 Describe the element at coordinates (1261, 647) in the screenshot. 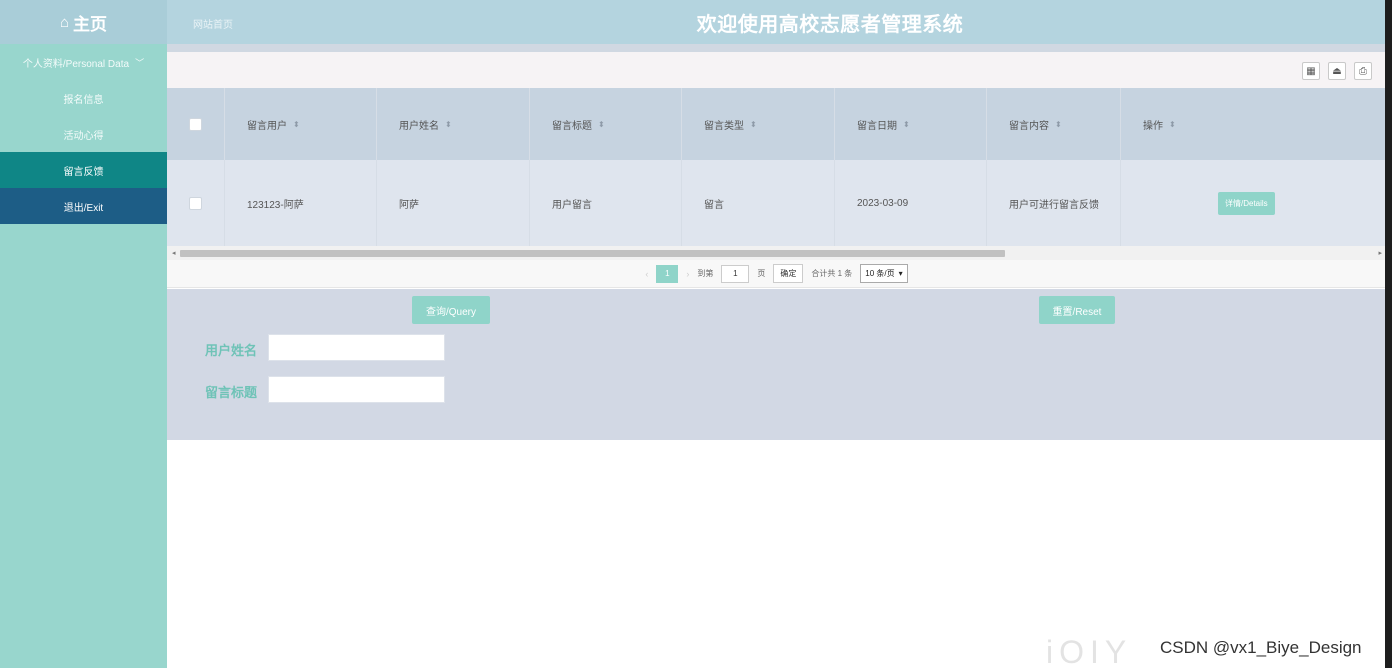

I see `csdn-watermark: CSDN @vx1_Biye_Design` at that location.